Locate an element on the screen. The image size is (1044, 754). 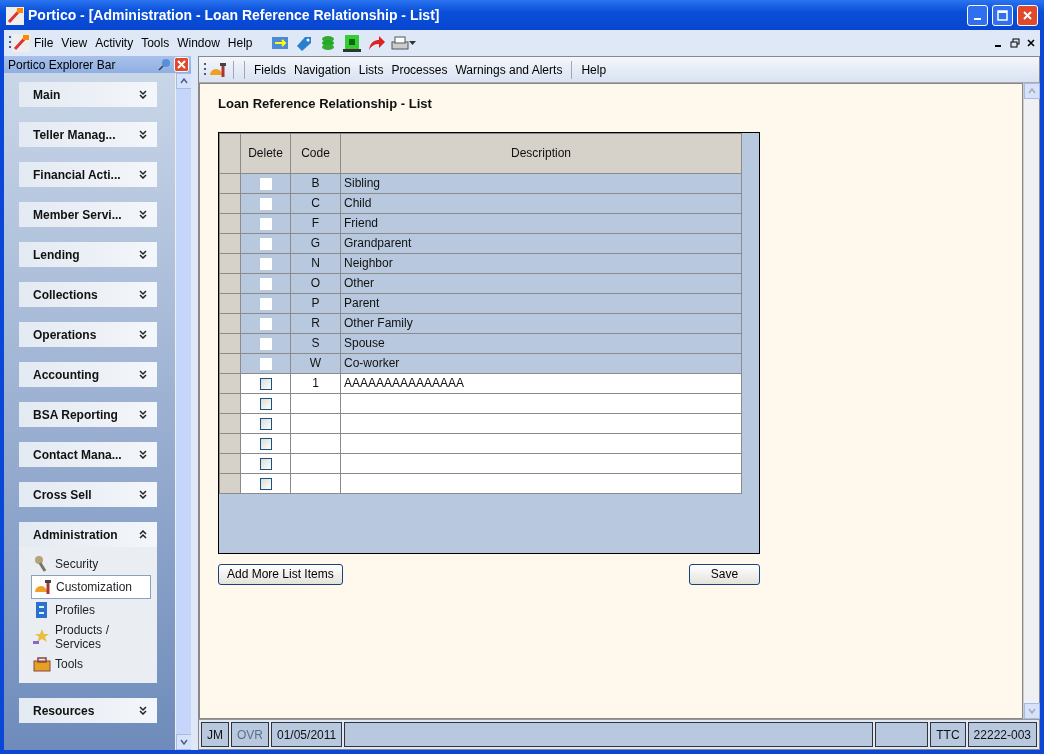
status-panel: 22222-003 is located at coordinates (1002, 734).